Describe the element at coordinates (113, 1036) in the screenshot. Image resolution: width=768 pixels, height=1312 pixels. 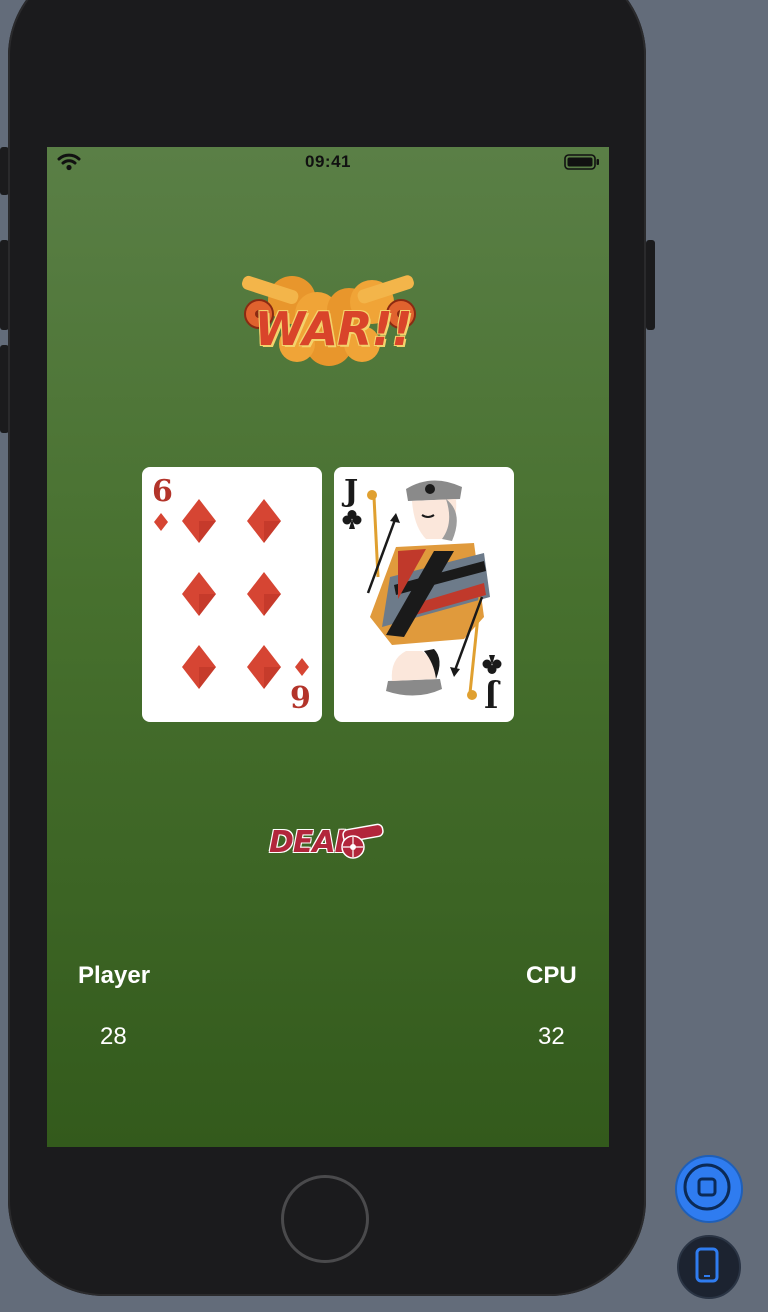
I see `player-score: 28` at that location.